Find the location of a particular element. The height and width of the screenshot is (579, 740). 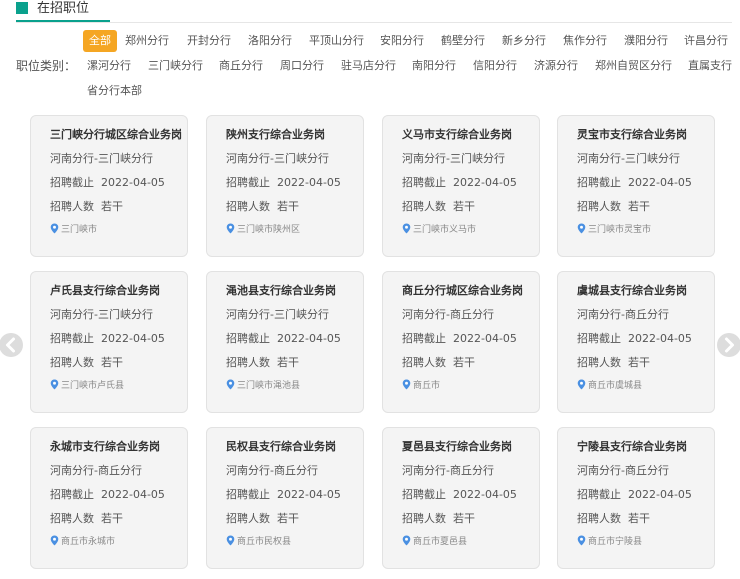

section-title: 在招职位 is located at coordinates (63, 8).